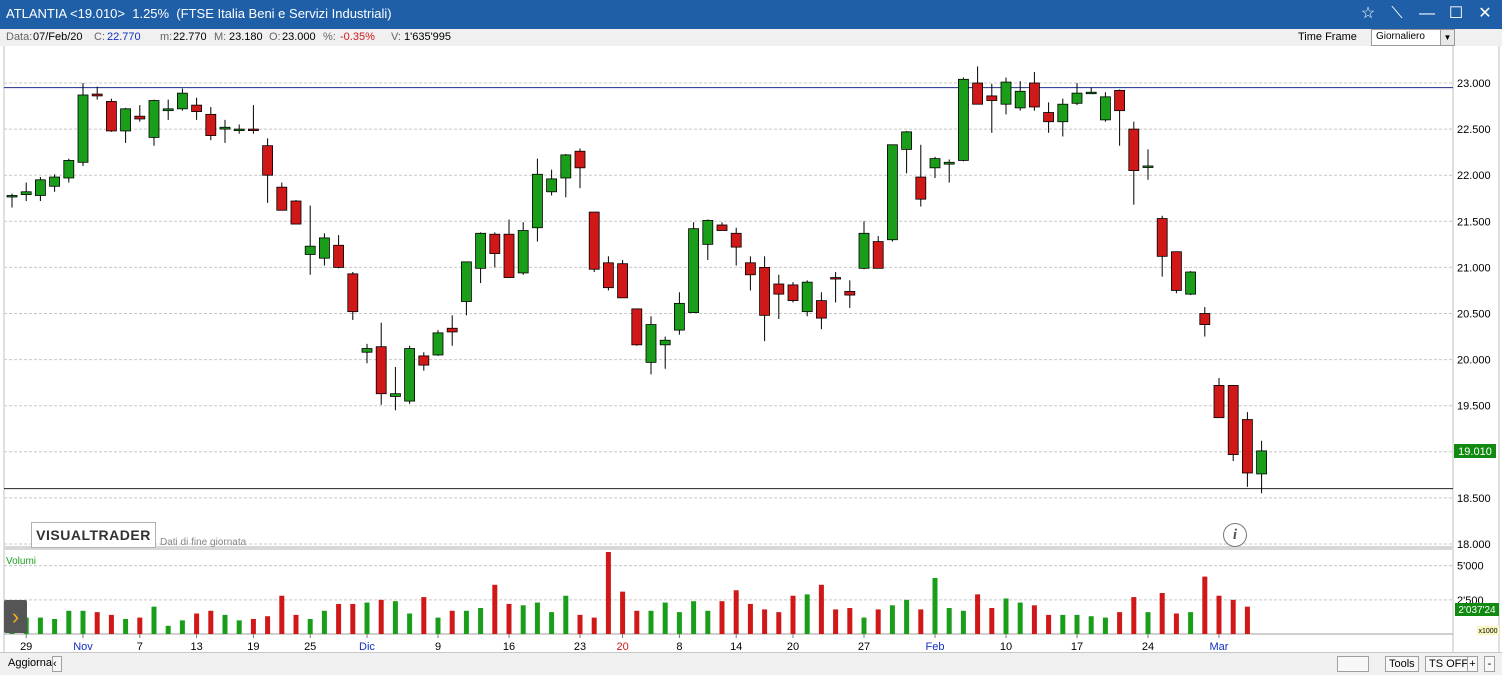  I want to click on minimize-button: —, so click(1427, 14).